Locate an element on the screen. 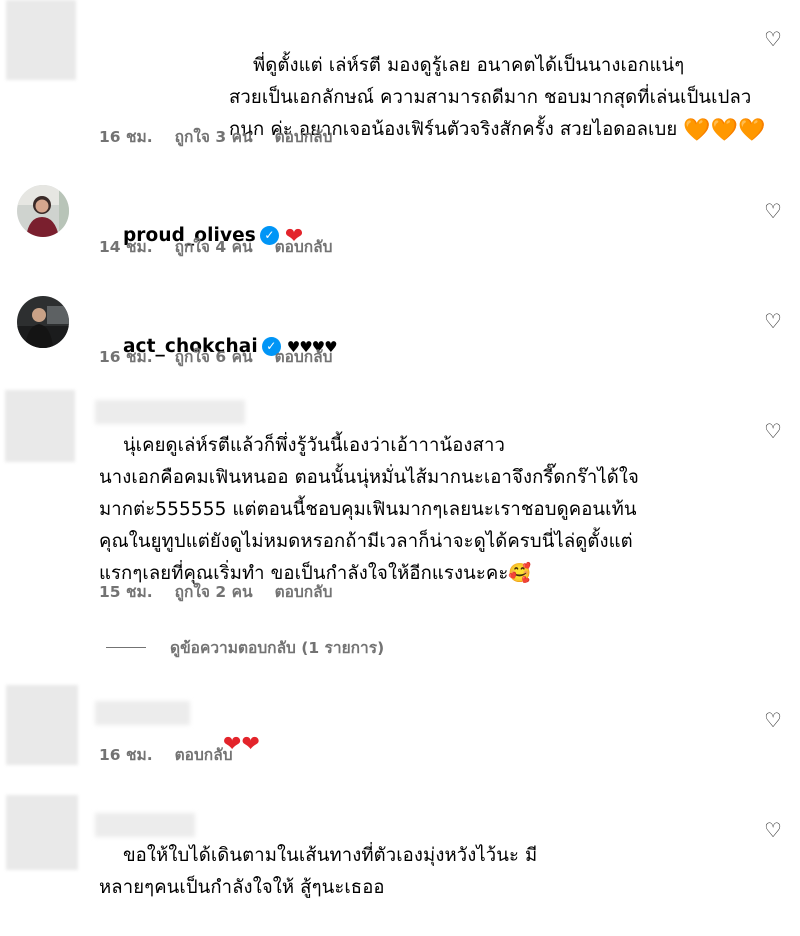 Image resolution: width=800 pixels, height=936 pixels. orange-heart-emojis: 🧡🧡🧡 is located at coordinates (724, 130).